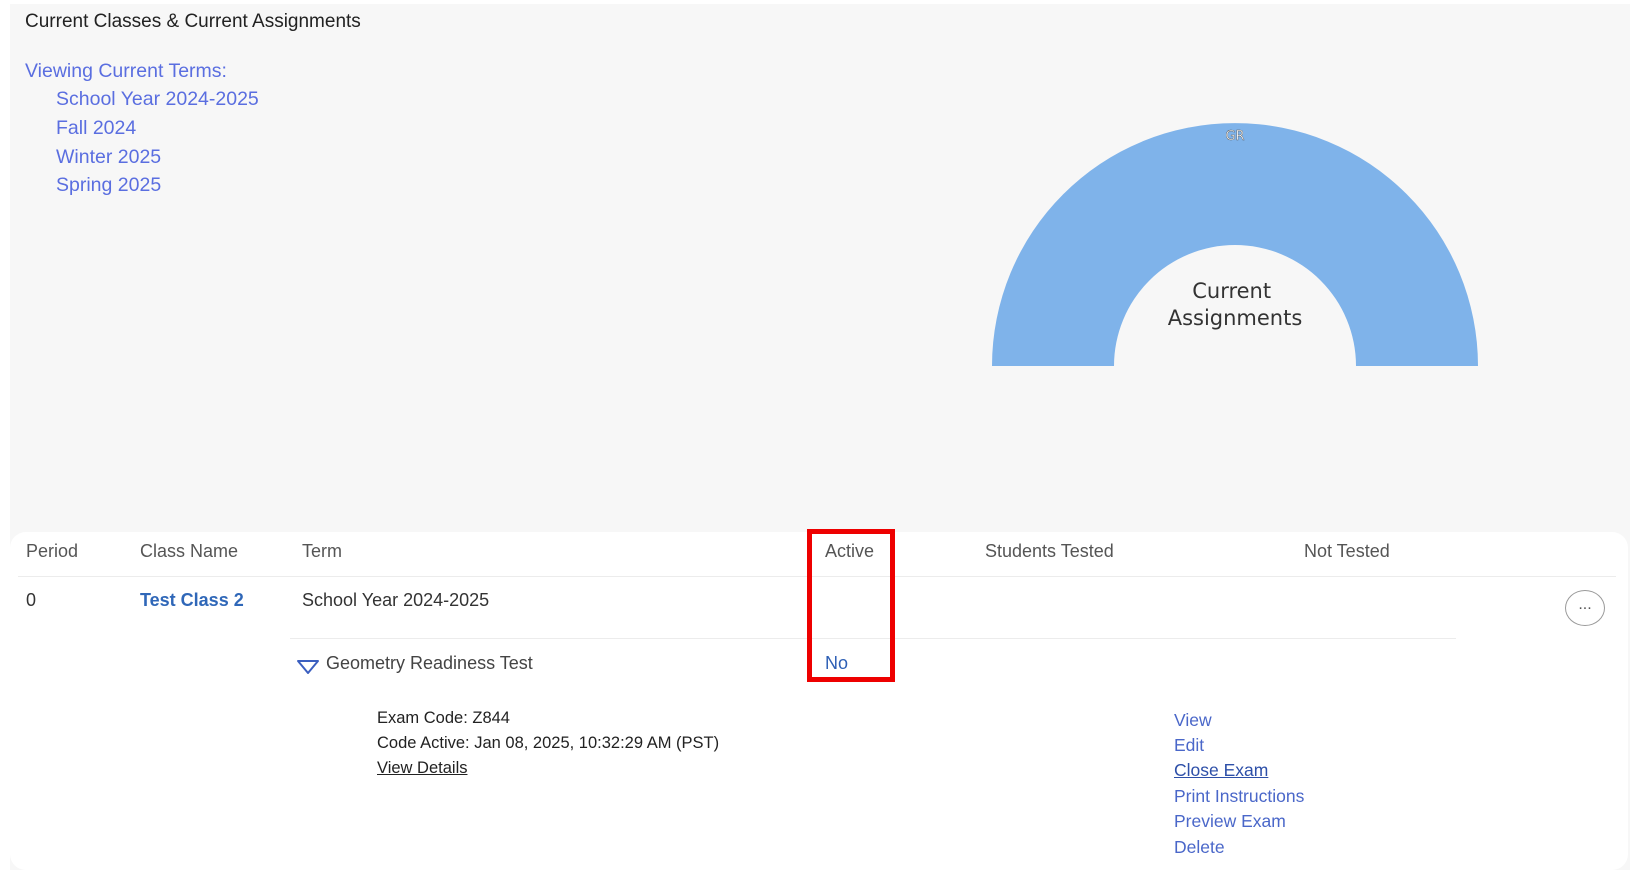 This screenshot has width=1634, height=876. Describe the element at coordinates (422, 768) in the screenshot. I see `view-details-link: View Details` at that location.